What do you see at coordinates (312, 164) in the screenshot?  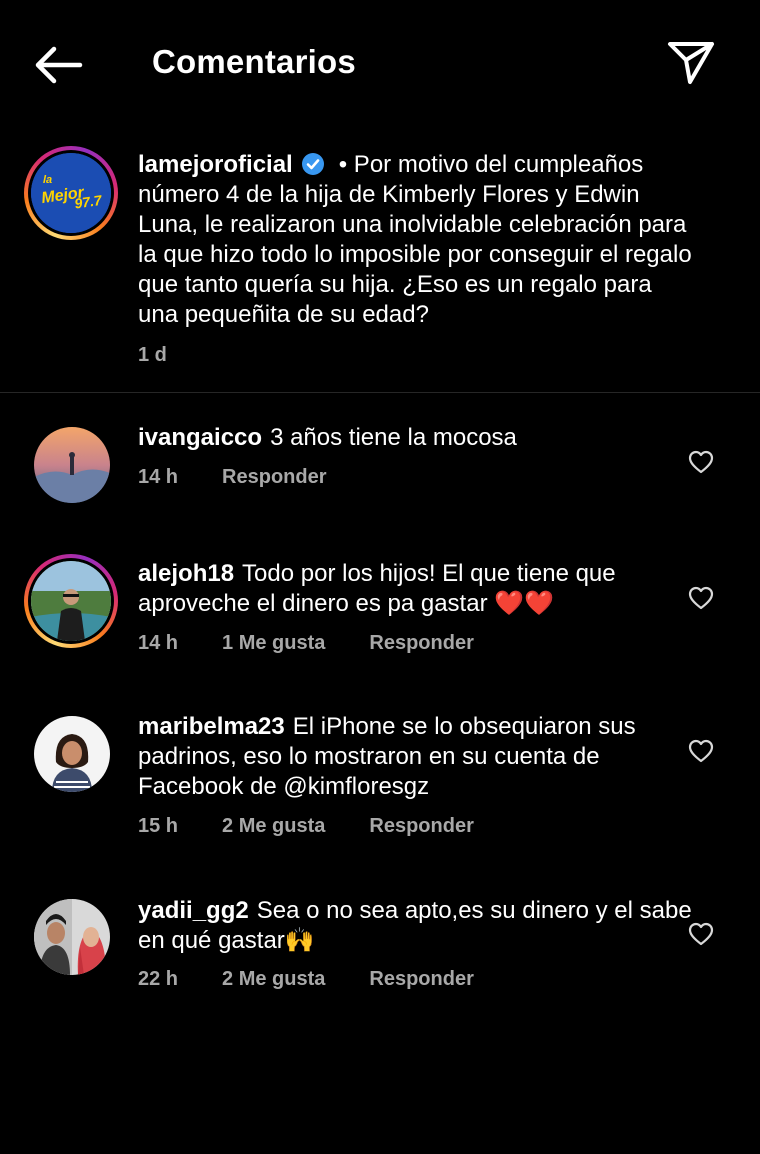 I see `verified-badge-icon` at bounding box center [312, 164].